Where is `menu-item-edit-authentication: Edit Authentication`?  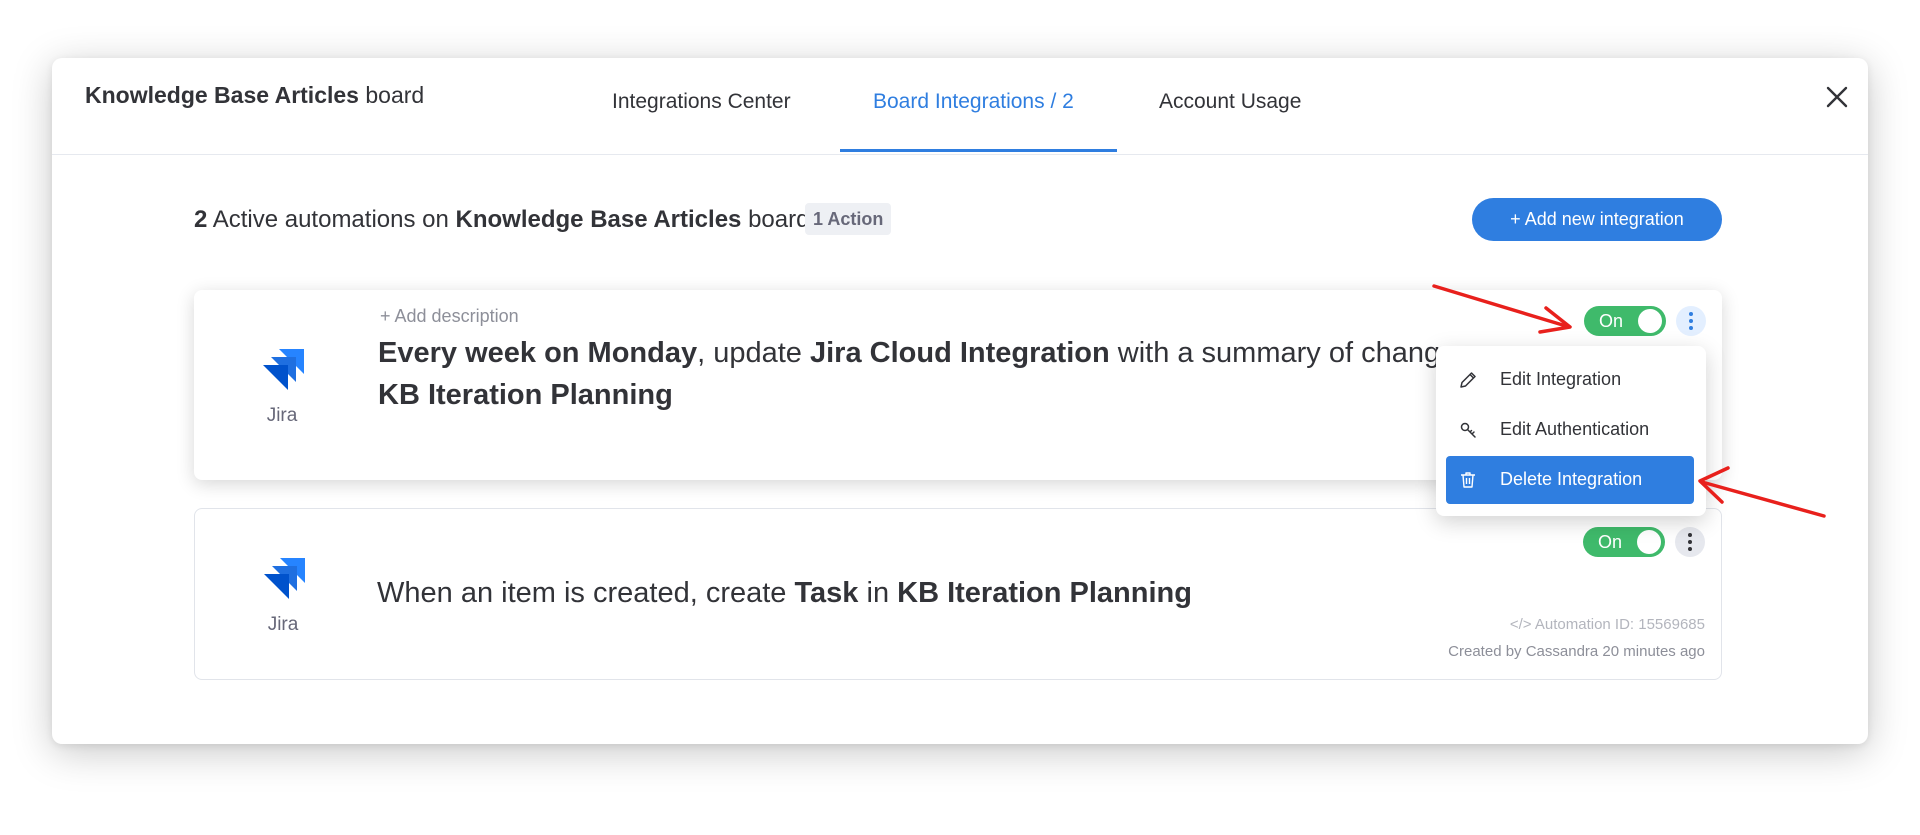
menu-item-edit-authentication: Edit Authentication is located at coordinates (1570, 430).